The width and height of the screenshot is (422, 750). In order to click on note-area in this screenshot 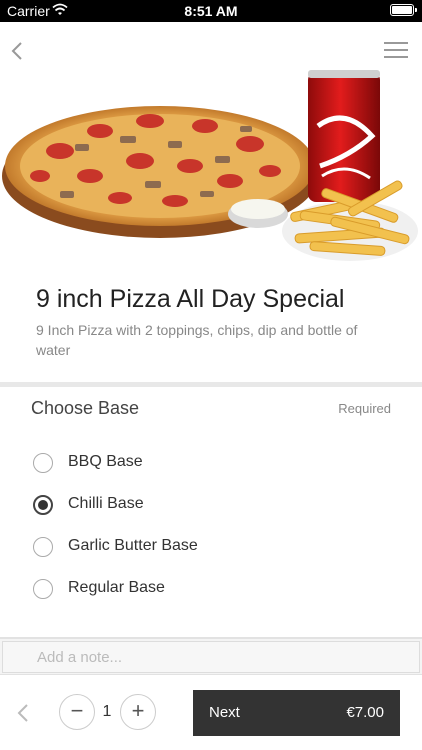, I will do `click(211, 656)`.